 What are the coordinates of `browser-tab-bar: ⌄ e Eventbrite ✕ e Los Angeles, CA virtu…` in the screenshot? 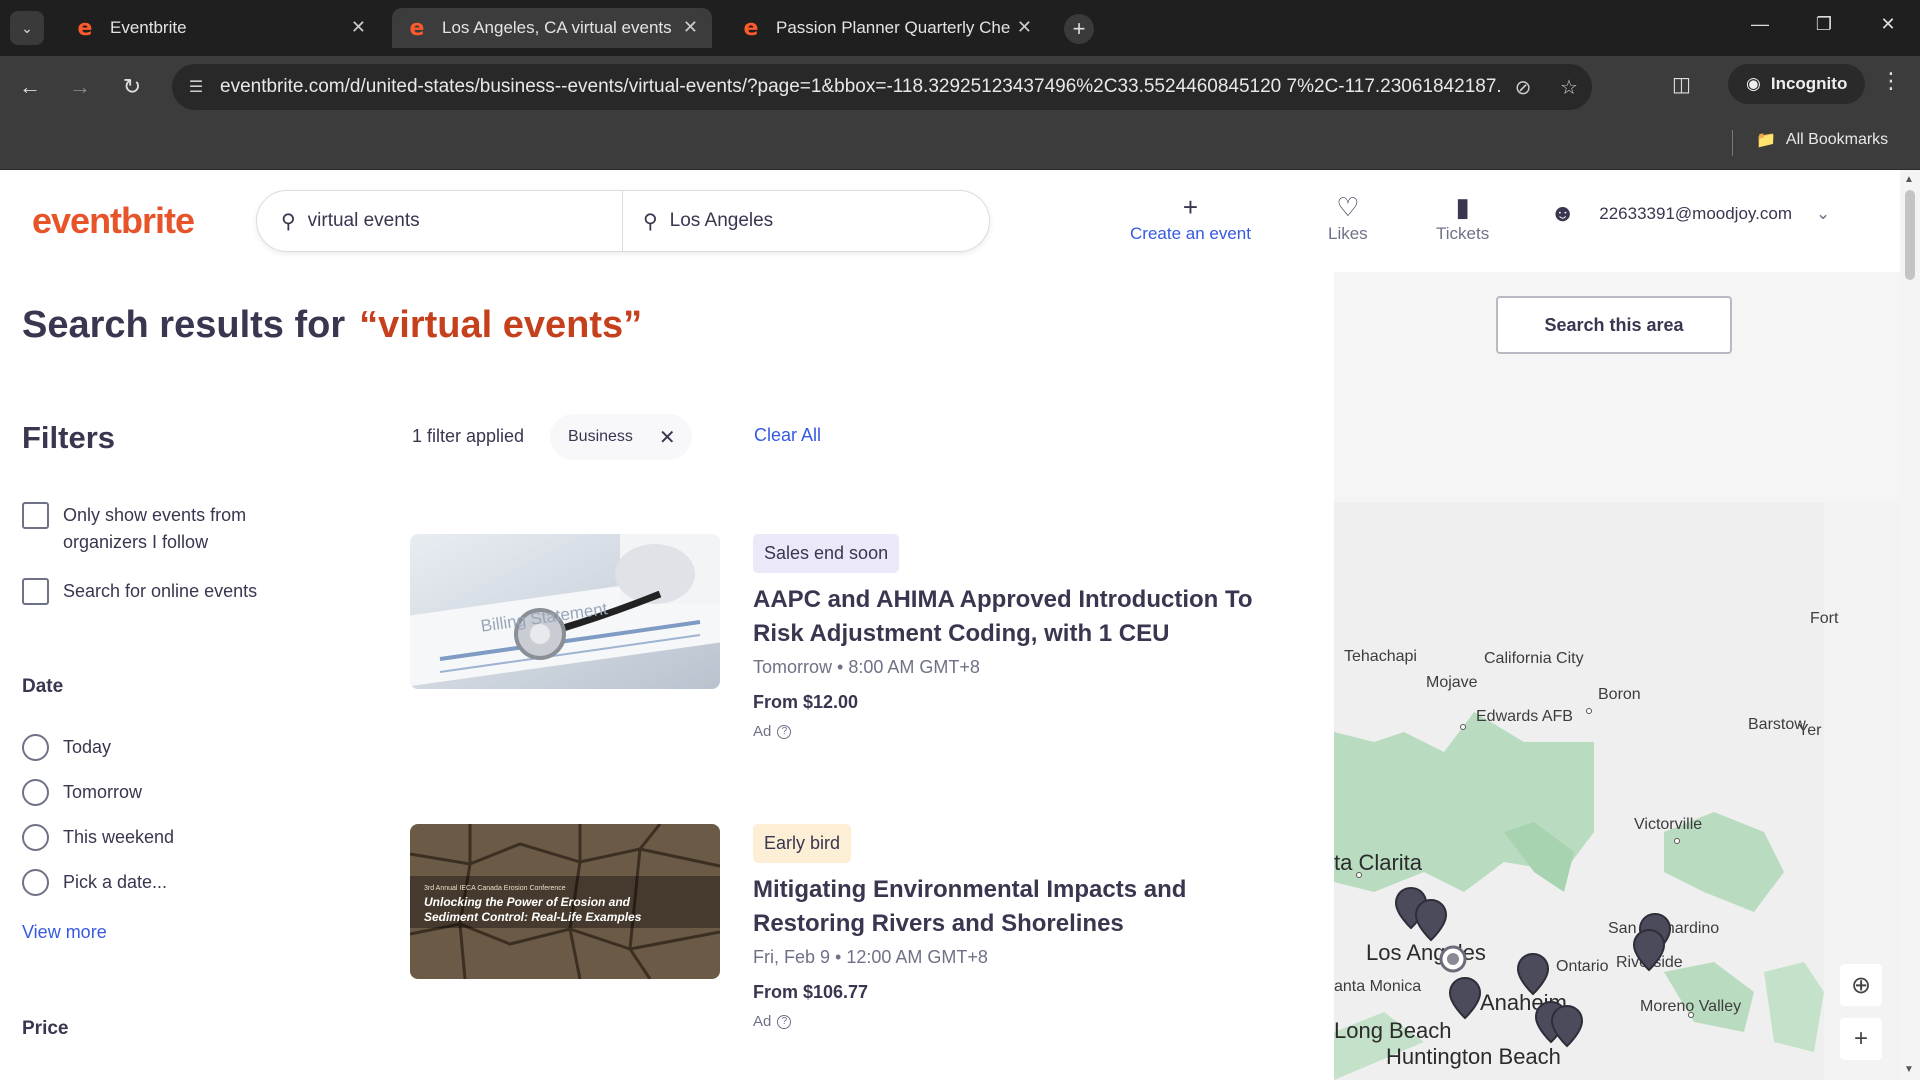 It's located at (960, 28).